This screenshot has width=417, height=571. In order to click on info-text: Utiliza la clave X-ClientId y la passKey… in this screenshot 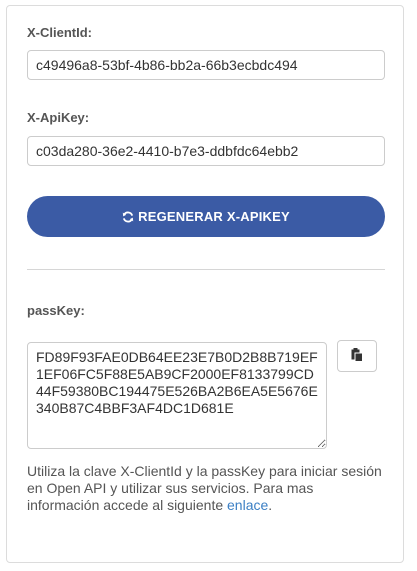, I will do `click(208, 488)`.